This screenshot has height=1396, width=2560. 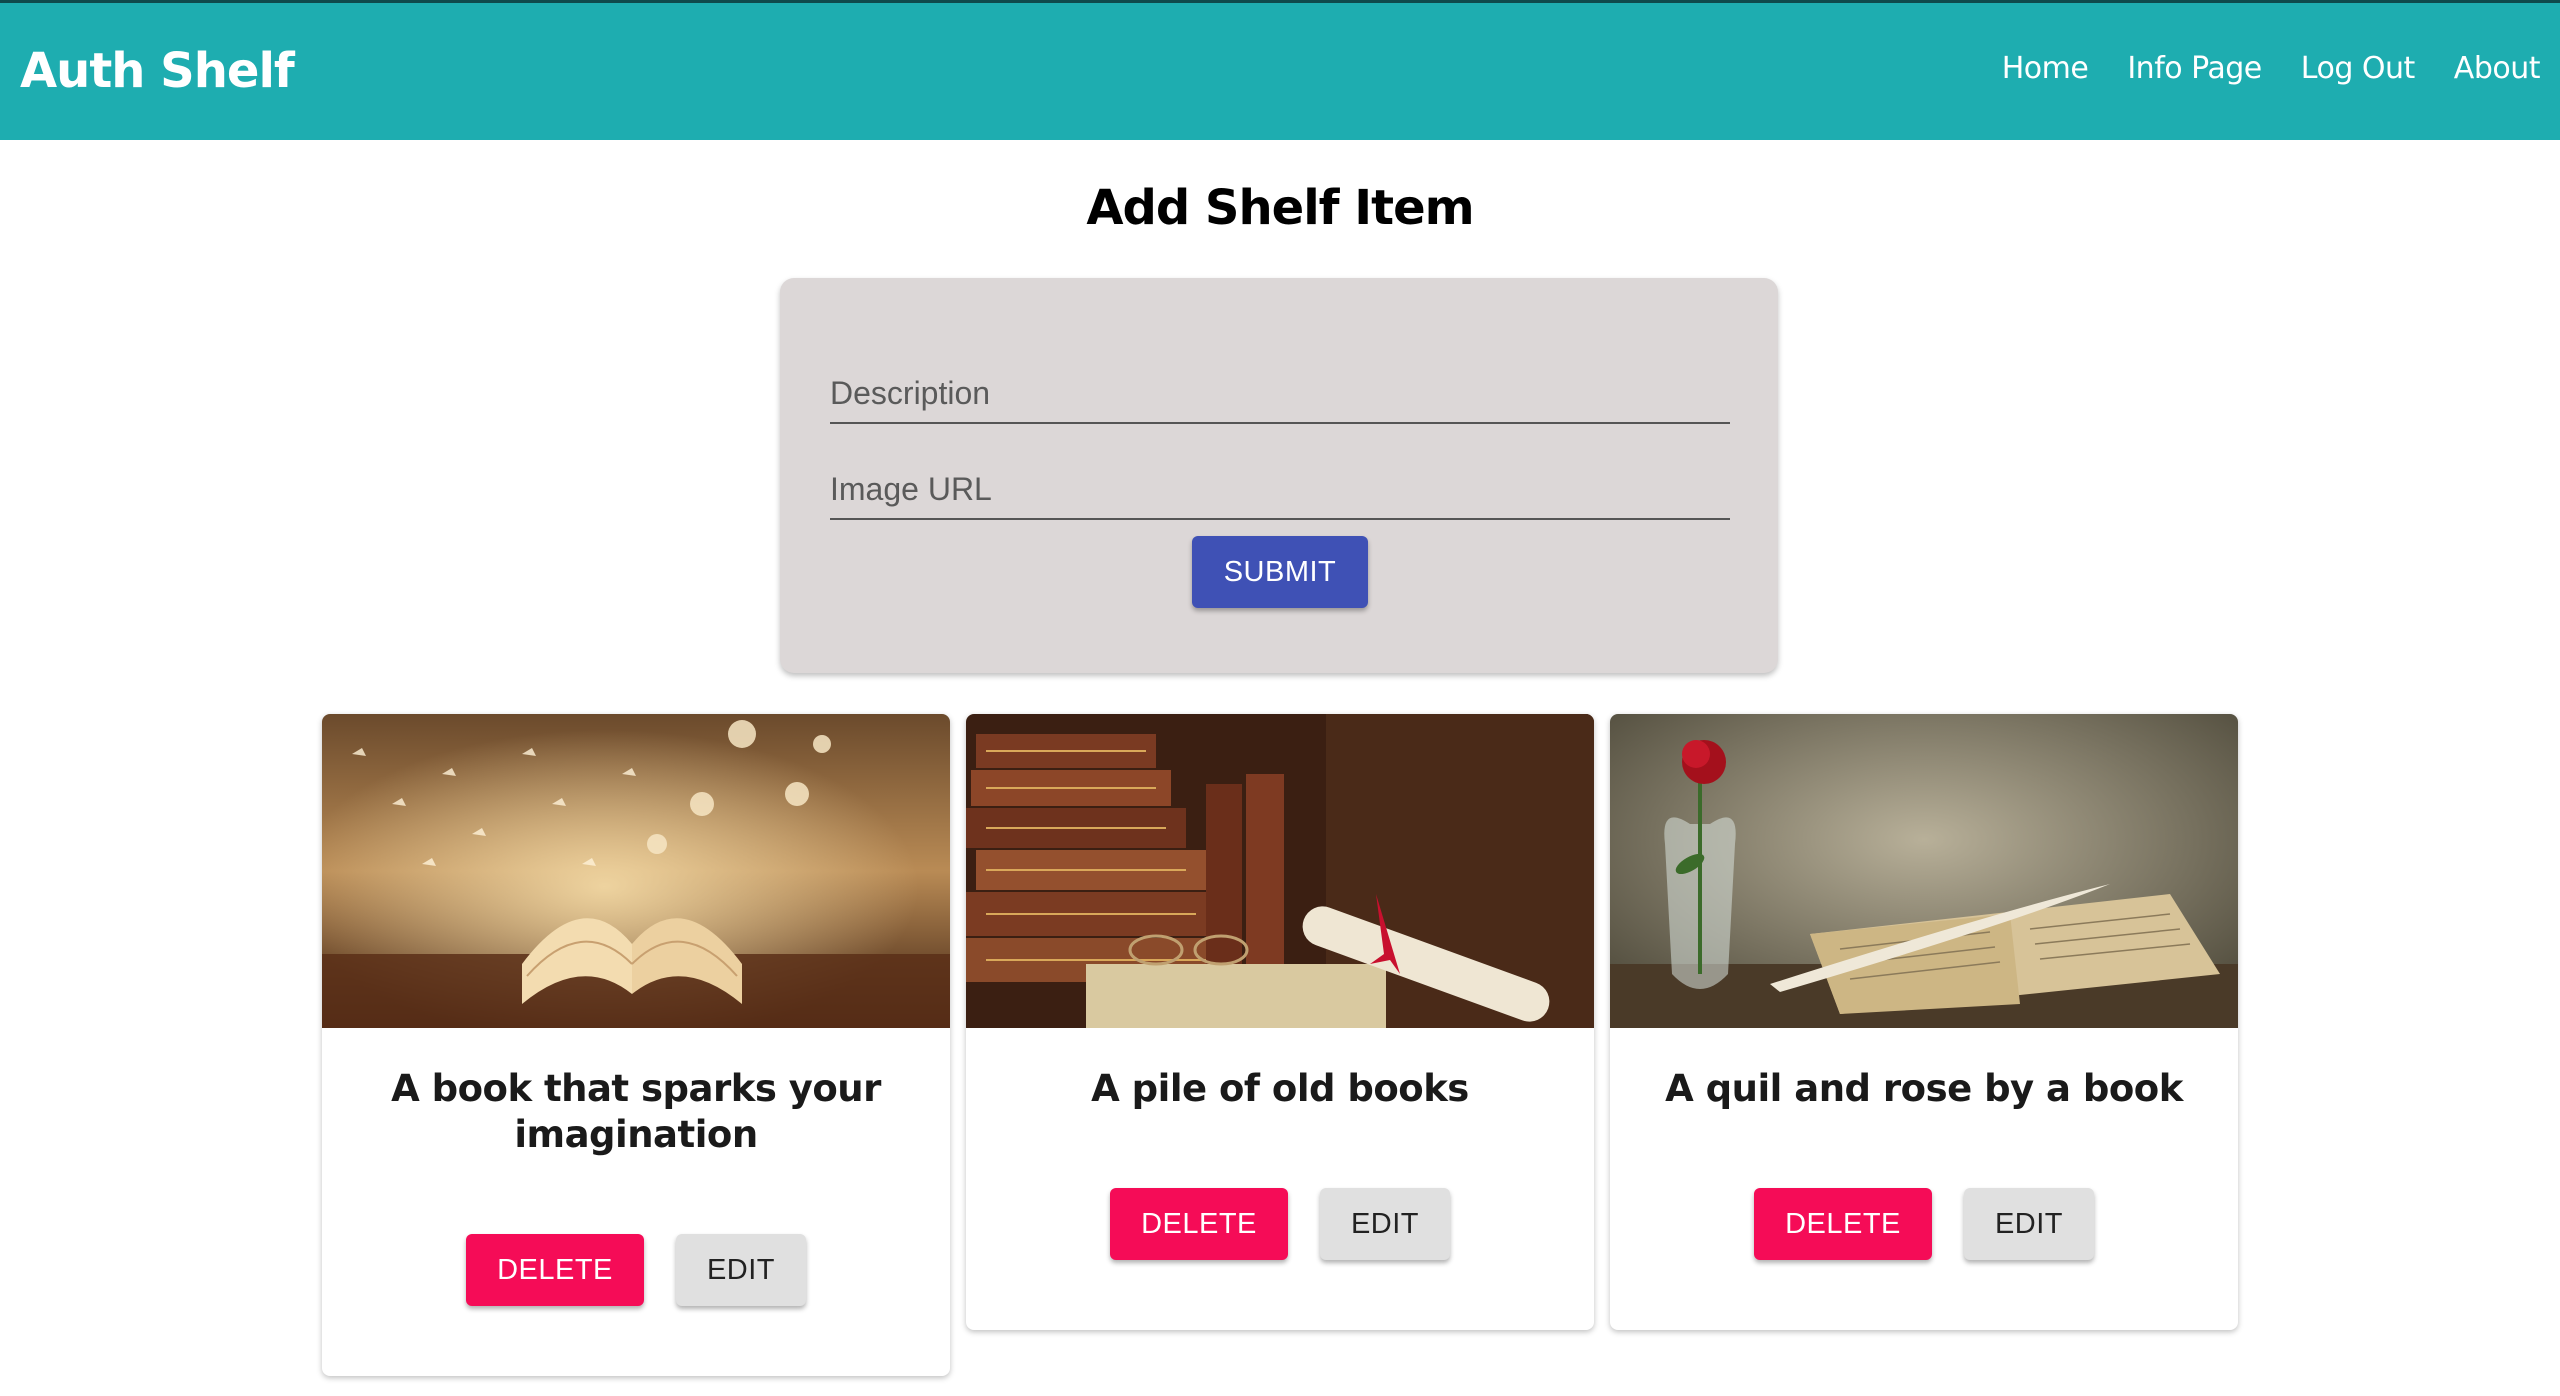 I want to click on brand-title: Auth Shelf, so click(x=157, y=71).